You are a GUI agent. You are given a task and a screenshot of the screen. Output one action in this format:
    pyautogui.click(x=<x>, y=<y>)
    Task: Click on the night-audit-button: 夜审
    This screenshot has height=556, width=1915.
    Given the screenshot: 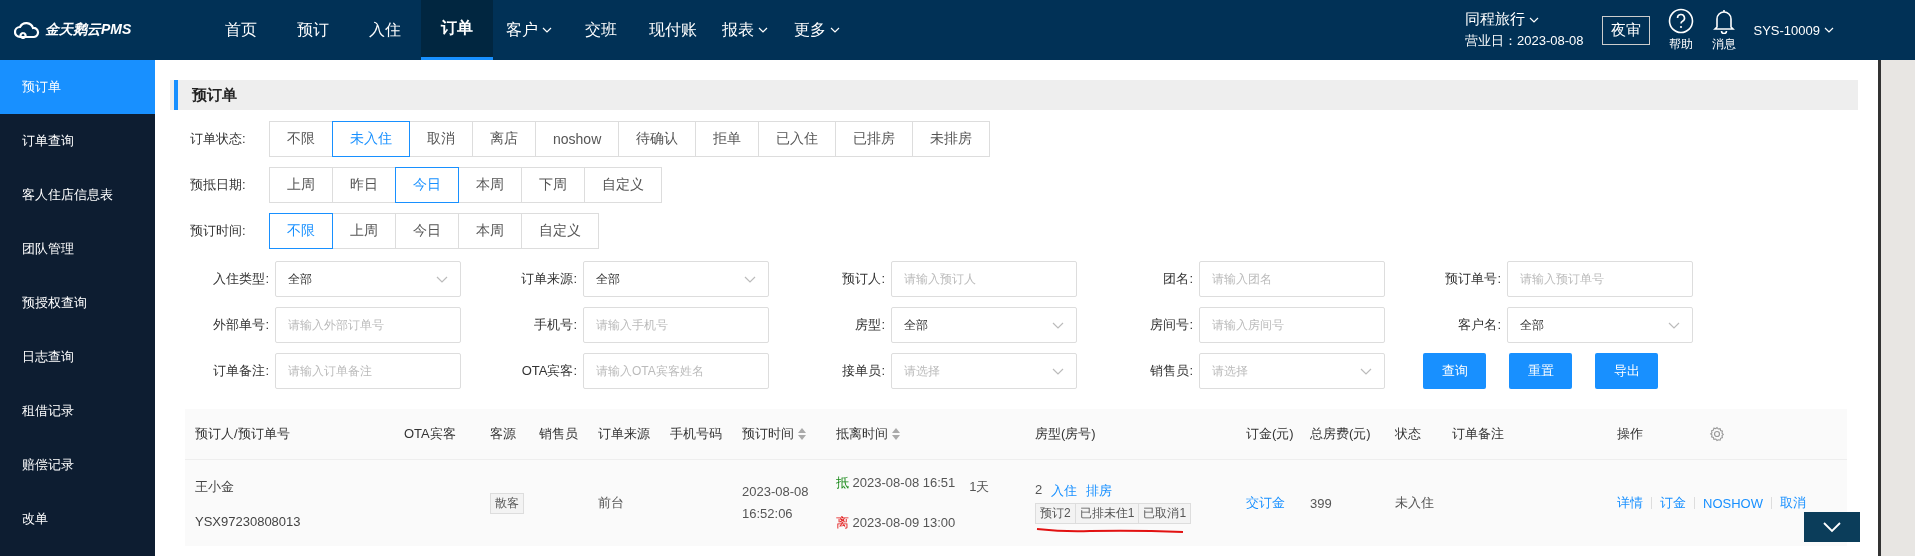 What is the action you would take?
    pyautogui.click(x=1625, y=30)
    